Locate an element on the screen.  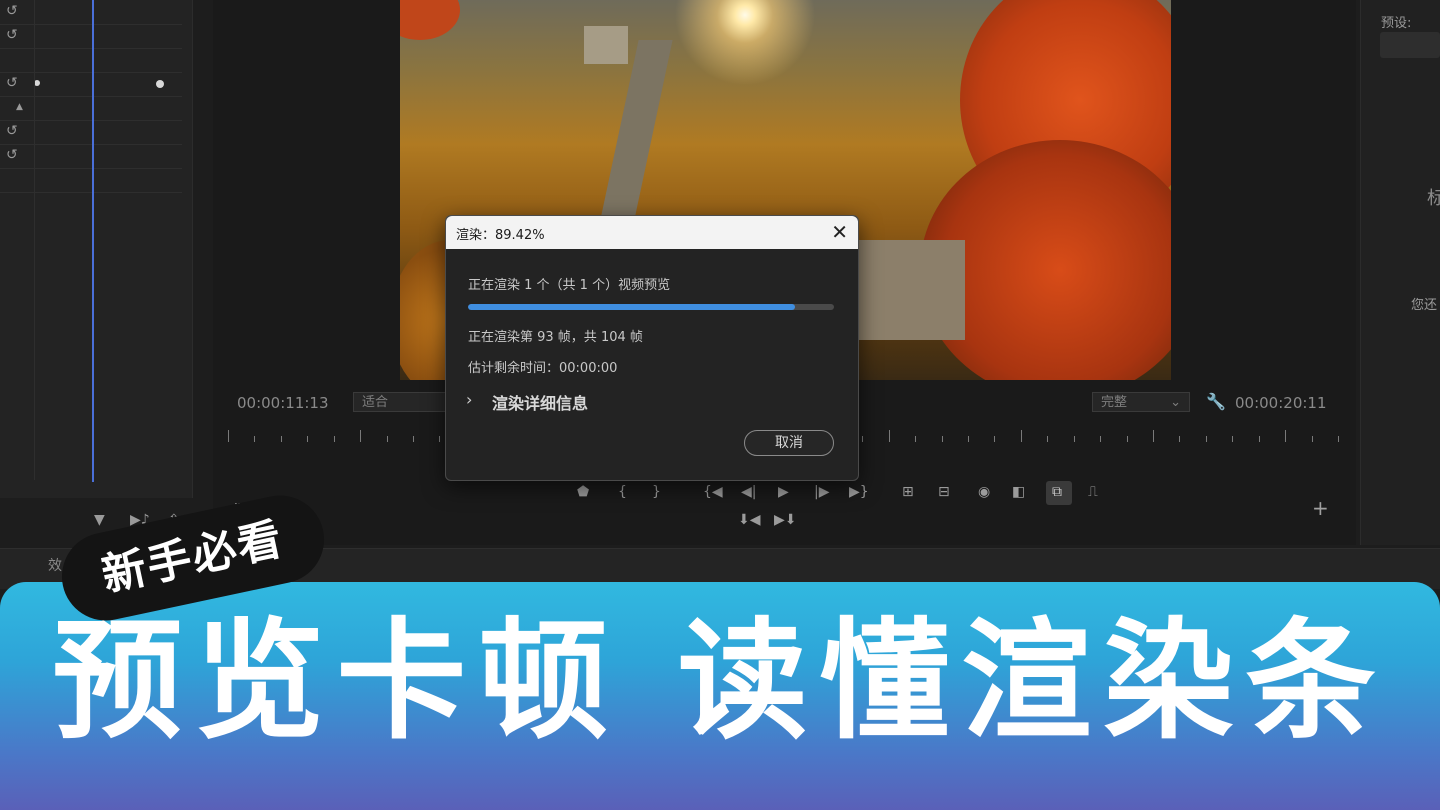
toggle-proxies-button: ⧉ is located at coordinates (1059, 493).